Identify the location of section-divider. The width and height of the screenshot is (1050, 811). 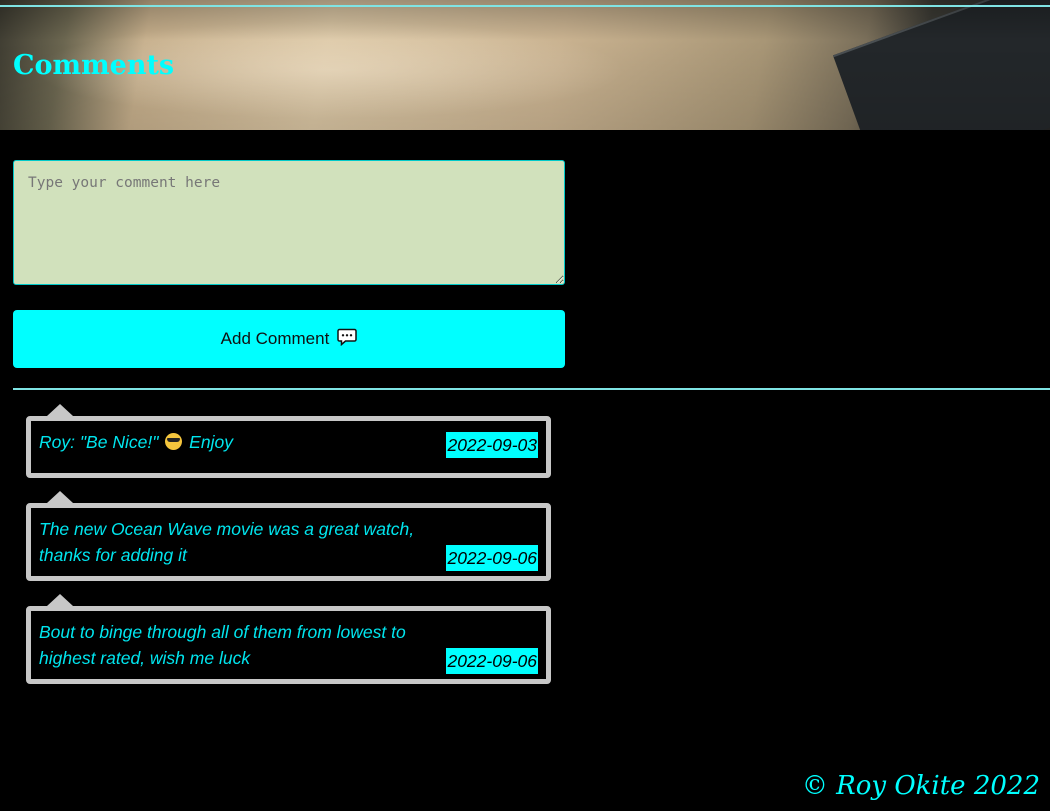
(531, 389).